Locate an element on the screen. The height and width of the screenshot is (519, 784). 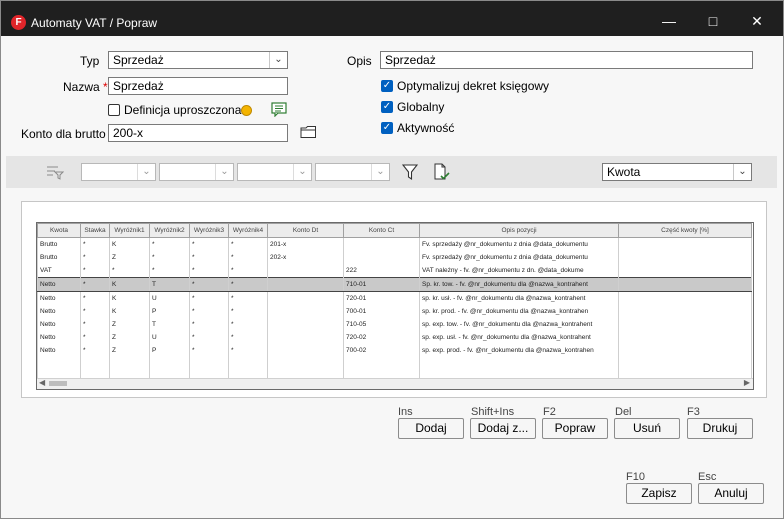
konto-value: 200-x is located at coordinates (128, 133).